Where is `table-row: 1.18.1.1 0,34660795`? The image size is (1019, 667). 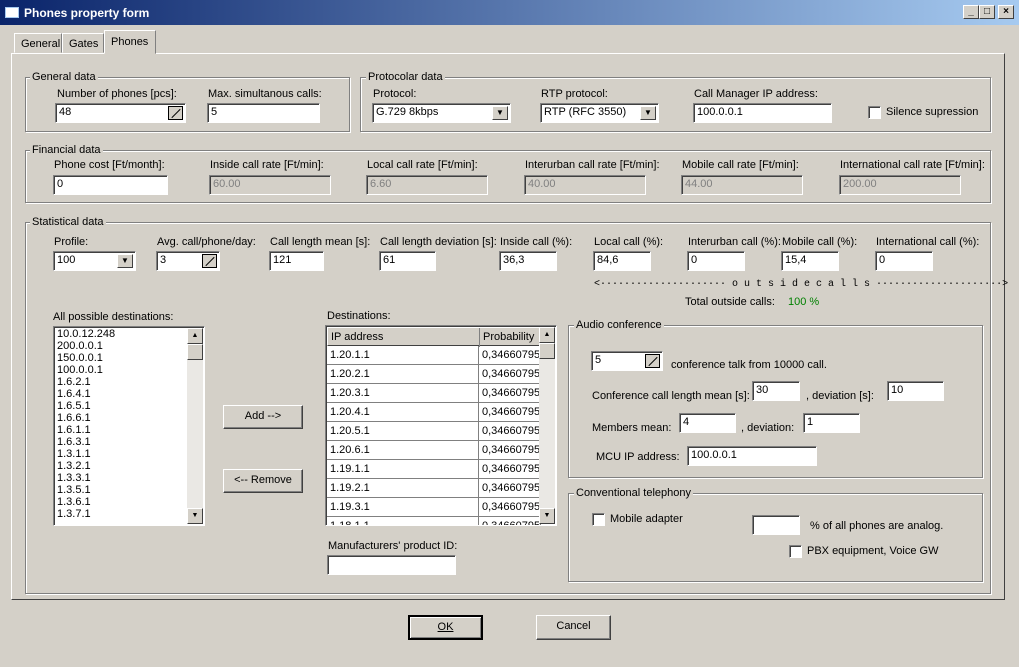 table-row: 1.18.1.1 0,34660795 is located at coordinates (434, 521).